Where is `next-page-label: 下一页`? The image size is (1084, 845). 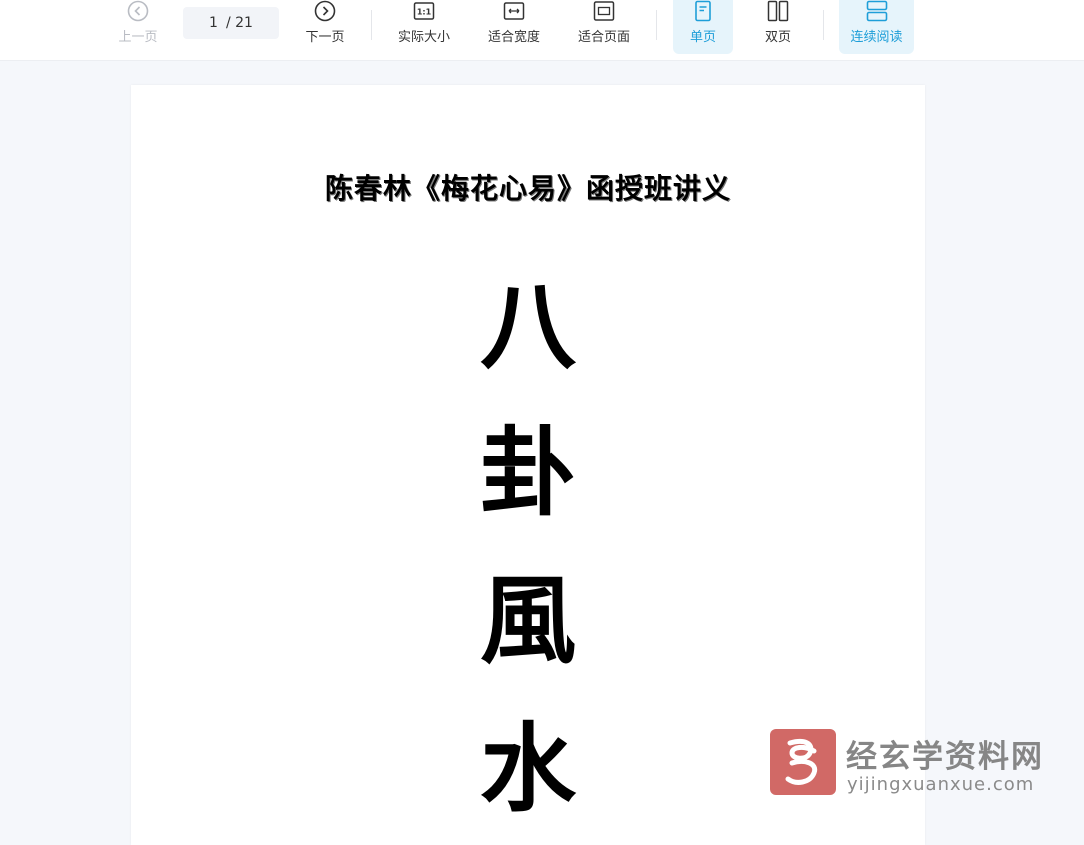 next-page-label: 下一页 is located at coordinates (325, 37).